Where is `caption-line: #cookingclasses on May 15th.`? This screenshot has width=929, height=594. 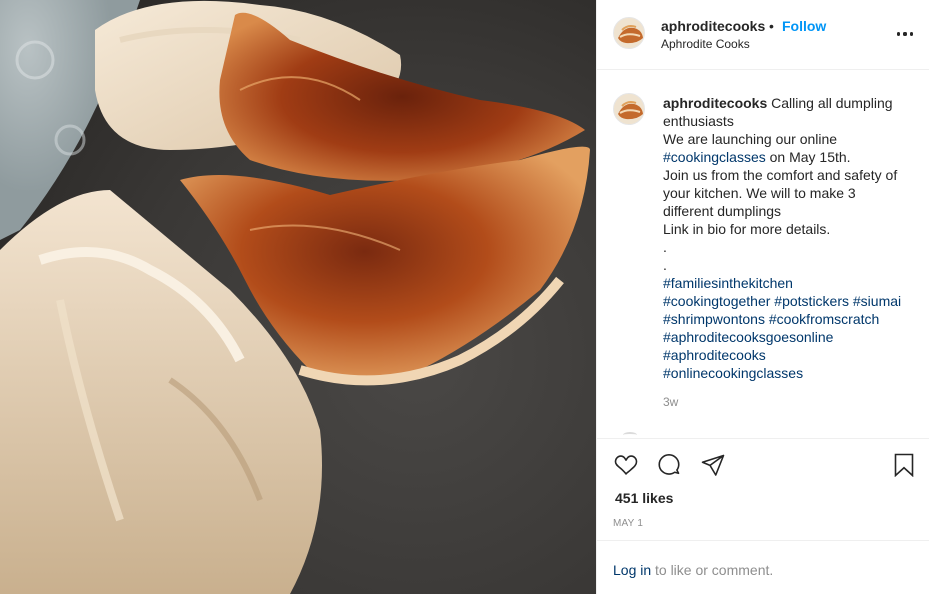 caption-line: #cookingclasses on May 15th. is located at coordinates (791, 157).